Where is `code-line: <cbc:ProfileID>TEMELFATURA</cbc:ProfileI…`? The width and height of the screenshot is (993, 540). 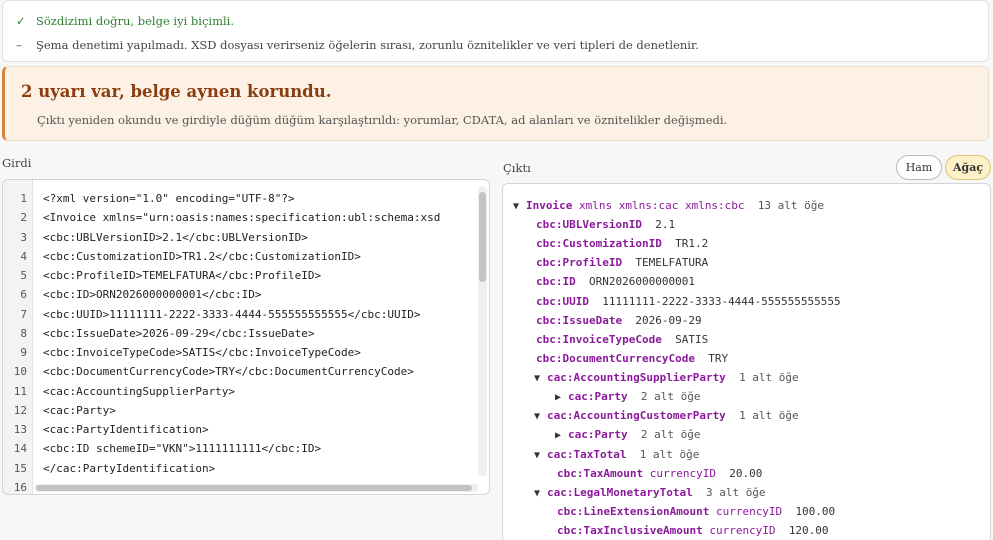 code-line: <cbc:ProfileID>TEMELFATURA</cbc:ProfileI… is located at coordinates (182, 275).